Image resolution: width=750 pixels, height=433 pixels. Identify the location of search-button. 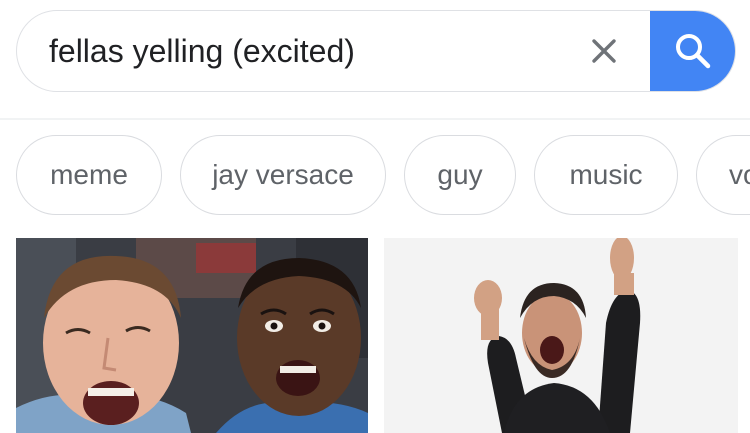
(692, 51).